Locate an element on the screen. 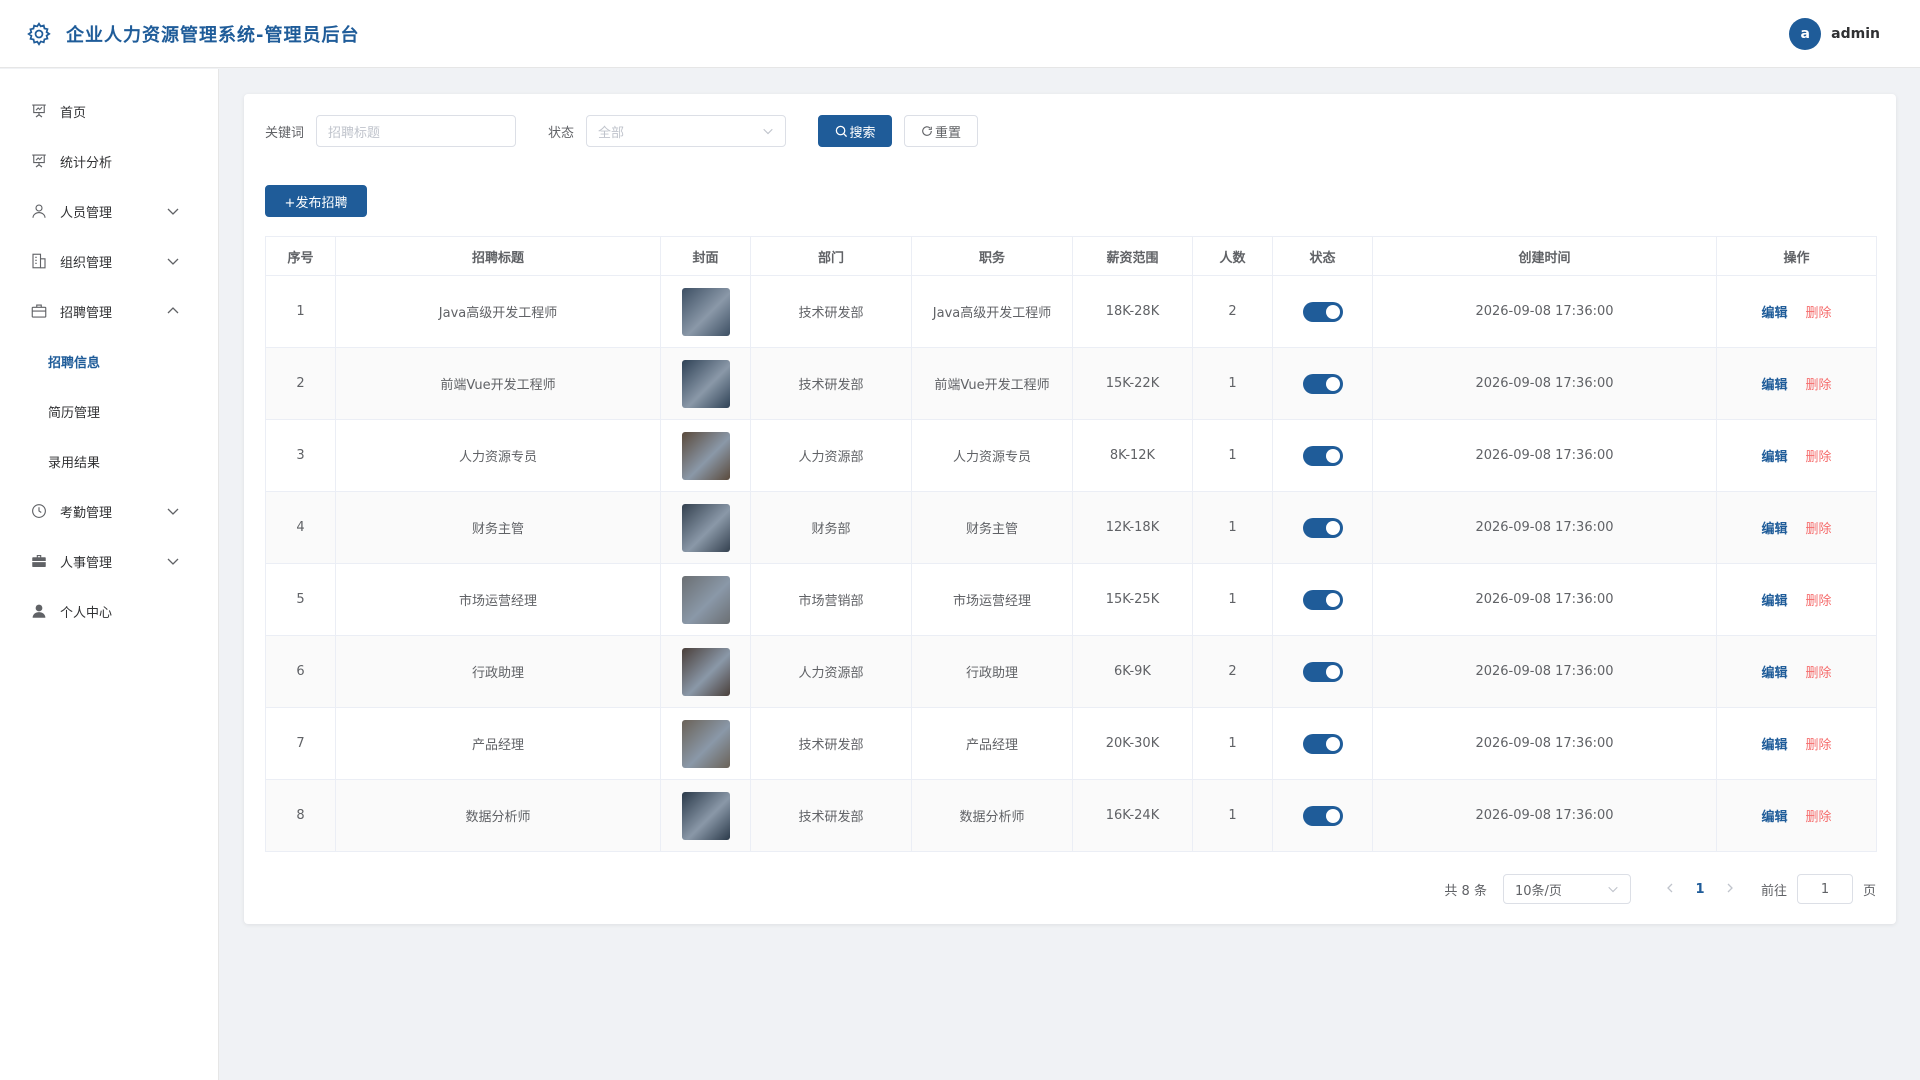 This screenshot has height=1080, width=1920. avatar: a is located at coordinates (1805, 34).